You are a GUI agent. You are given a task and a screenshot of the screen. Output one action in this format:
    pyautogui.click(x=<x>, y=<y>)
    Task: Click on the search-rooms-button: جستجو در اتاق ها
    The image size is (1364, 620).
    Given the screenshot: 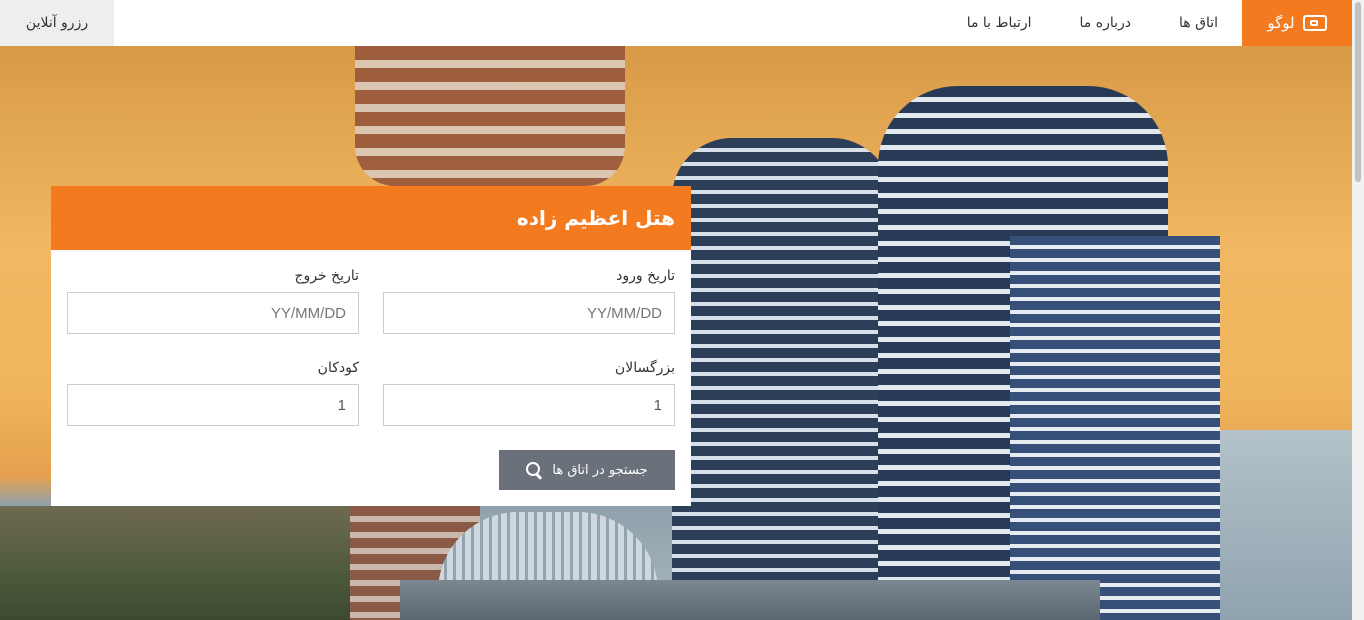 What is the action you would take?
    pyautogui.click(x=587, y=470)
    